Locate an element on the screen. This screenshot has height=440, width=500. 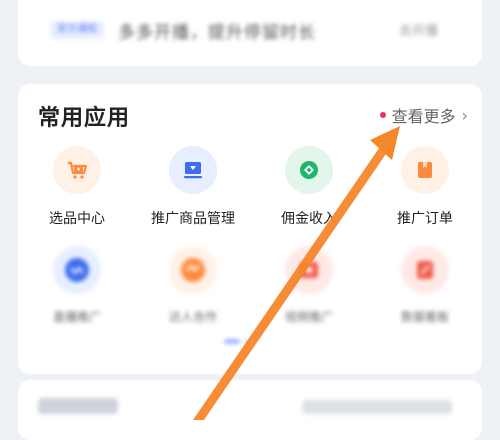
page-dot-active is located at coordinates (232, 341).